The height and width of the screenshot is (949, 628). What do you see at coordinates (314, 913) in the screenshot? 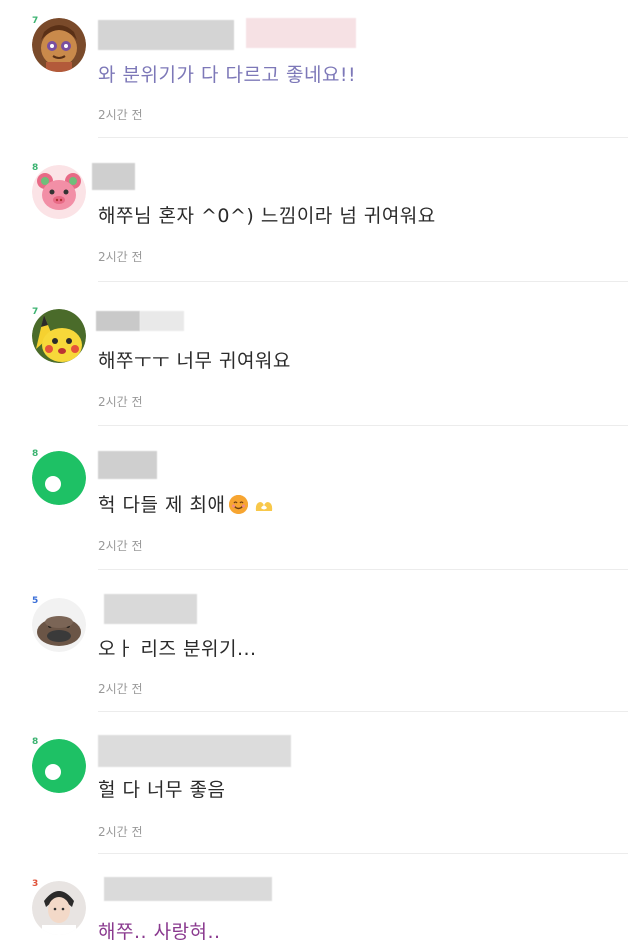
I see `comment-item: 3 해쭈.. 사랑혀..` at bounding box center [314, 913].